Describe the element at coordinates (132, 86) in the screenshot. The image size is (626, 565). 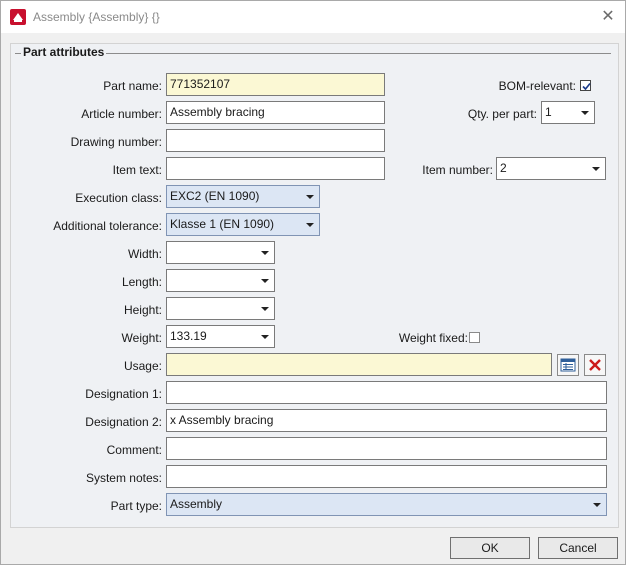
I see `part-name-label: Part name:` at that location.